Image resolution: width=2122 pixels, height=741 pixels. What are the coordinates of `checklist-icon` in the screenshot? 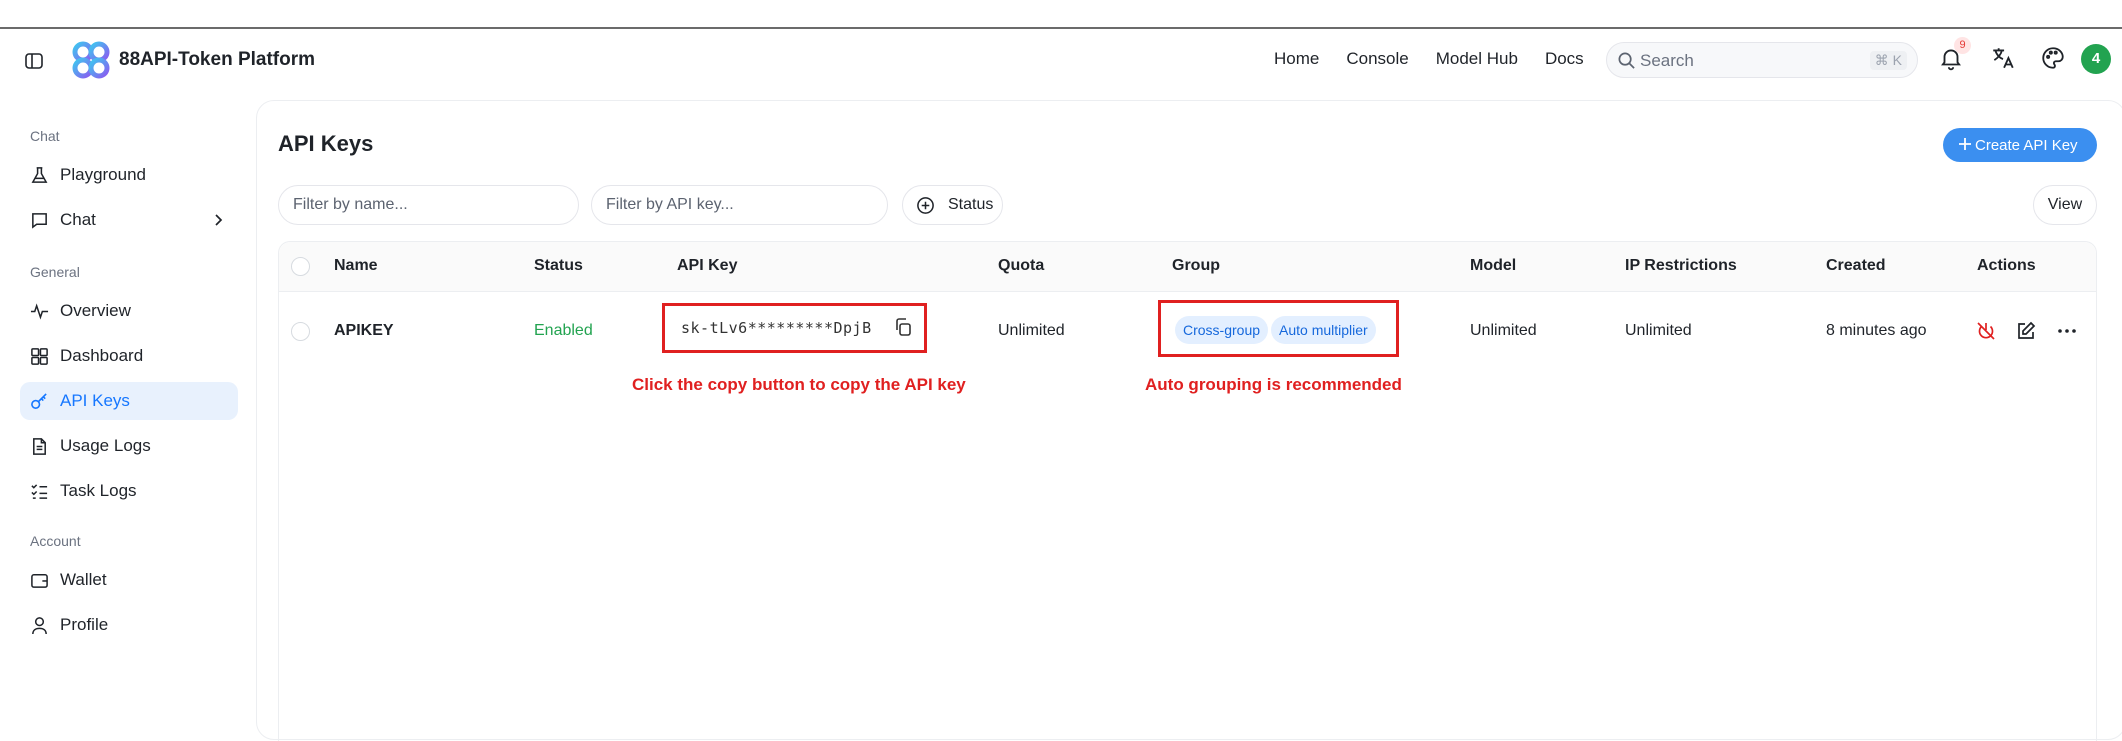 It's located at (39, 491).